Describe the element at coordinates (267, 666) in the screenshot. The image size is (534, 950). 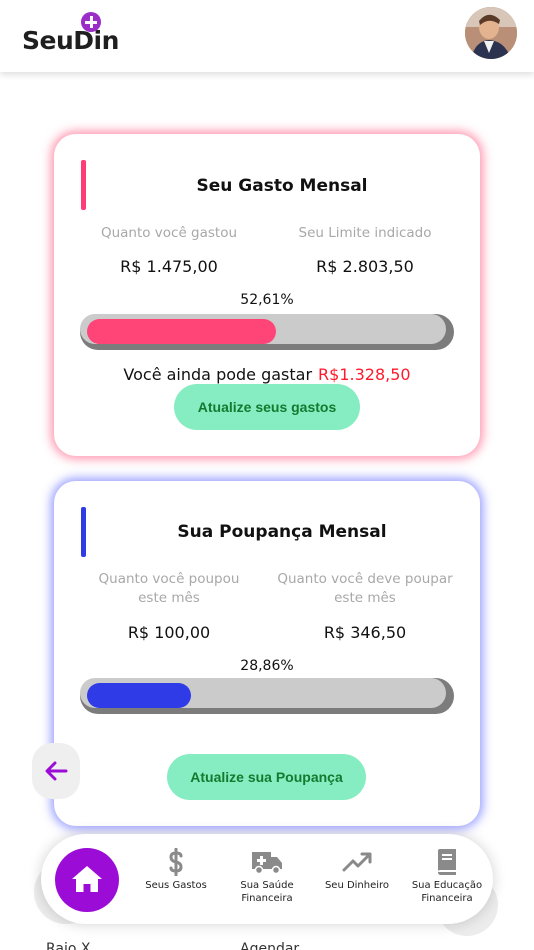
I see `savings-percent: 28,86%` at that location.